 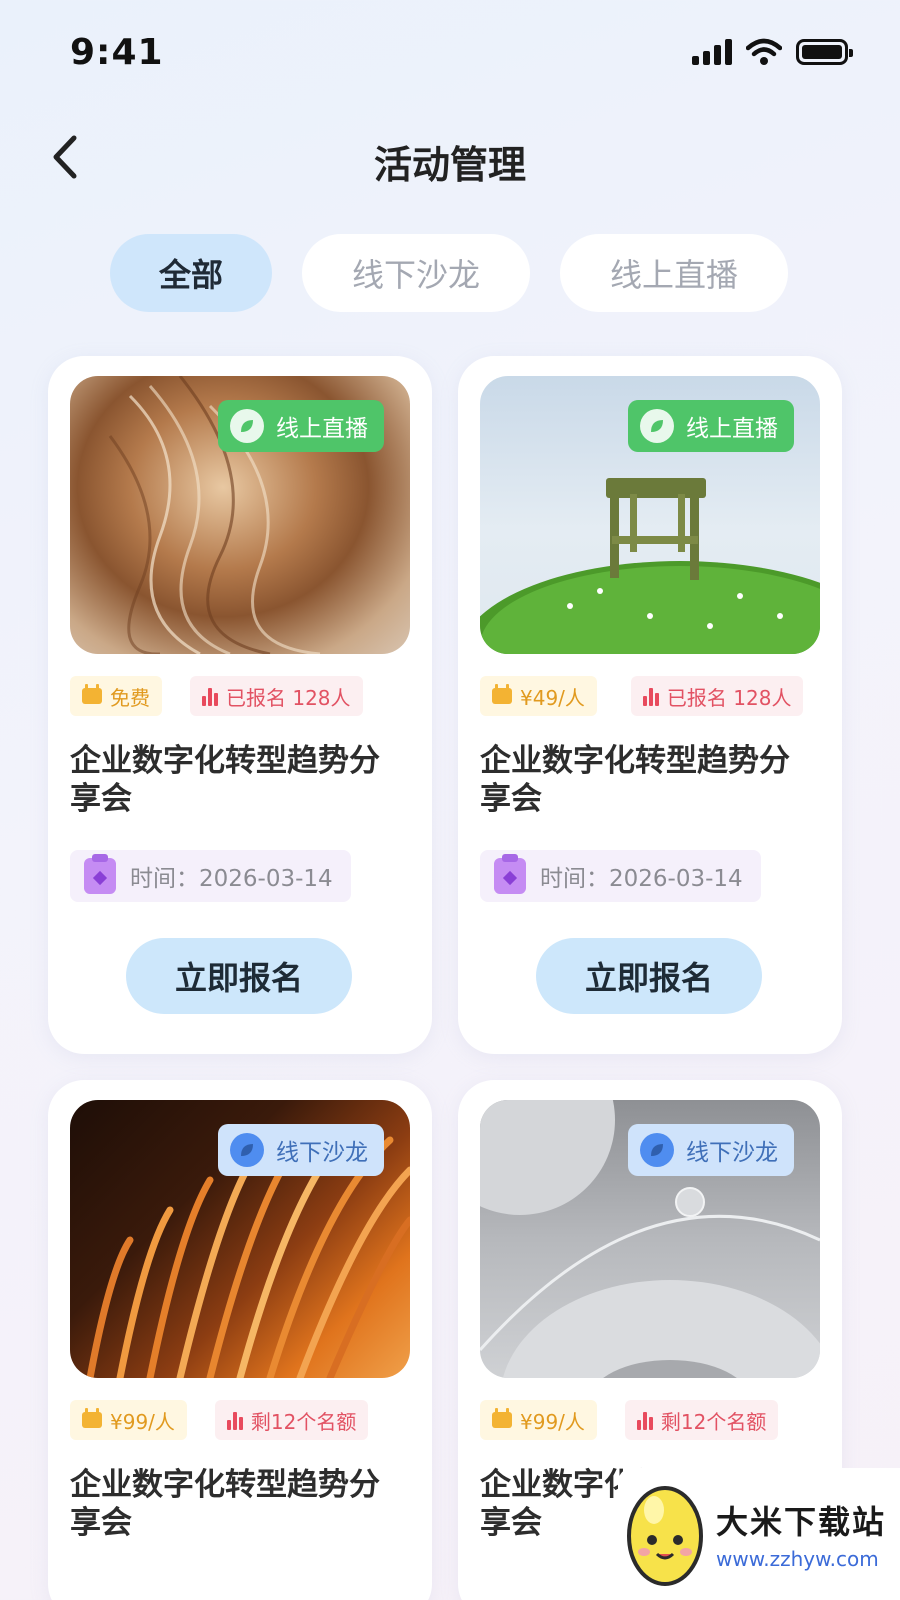 I want to click on price-label: 免费, so click(x=130, y=697).